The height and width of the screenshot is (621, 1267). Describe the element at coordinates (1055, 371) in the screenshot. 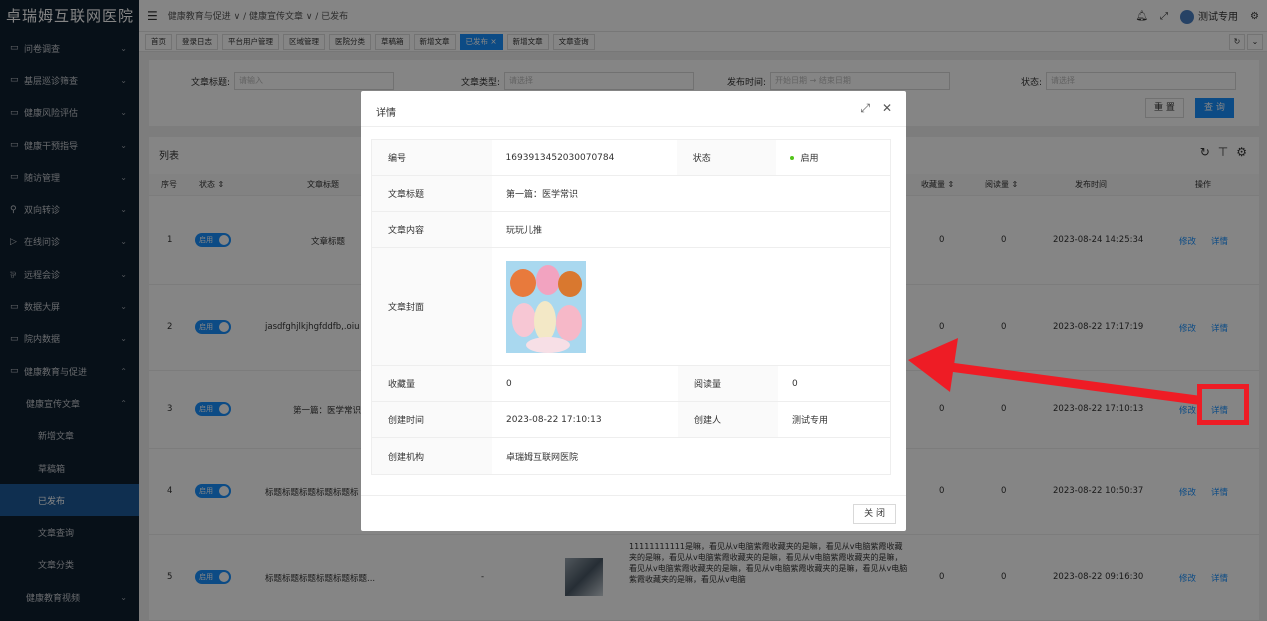

I see `annotation-arrow-icon` at that location.